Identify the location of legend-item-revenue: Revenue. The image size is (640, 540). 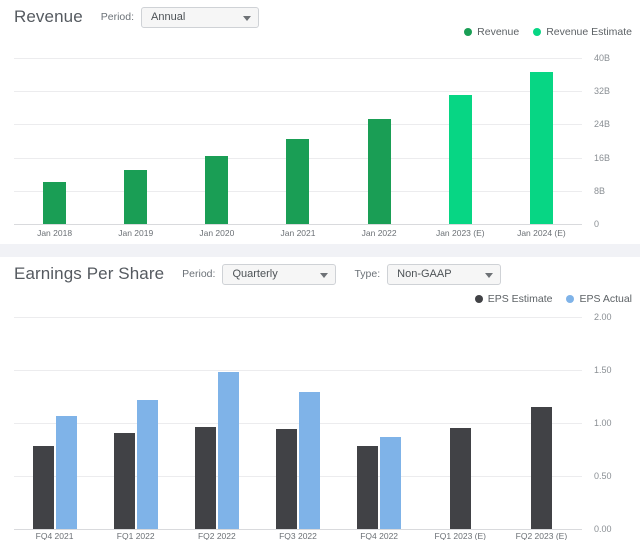
(491, 32).